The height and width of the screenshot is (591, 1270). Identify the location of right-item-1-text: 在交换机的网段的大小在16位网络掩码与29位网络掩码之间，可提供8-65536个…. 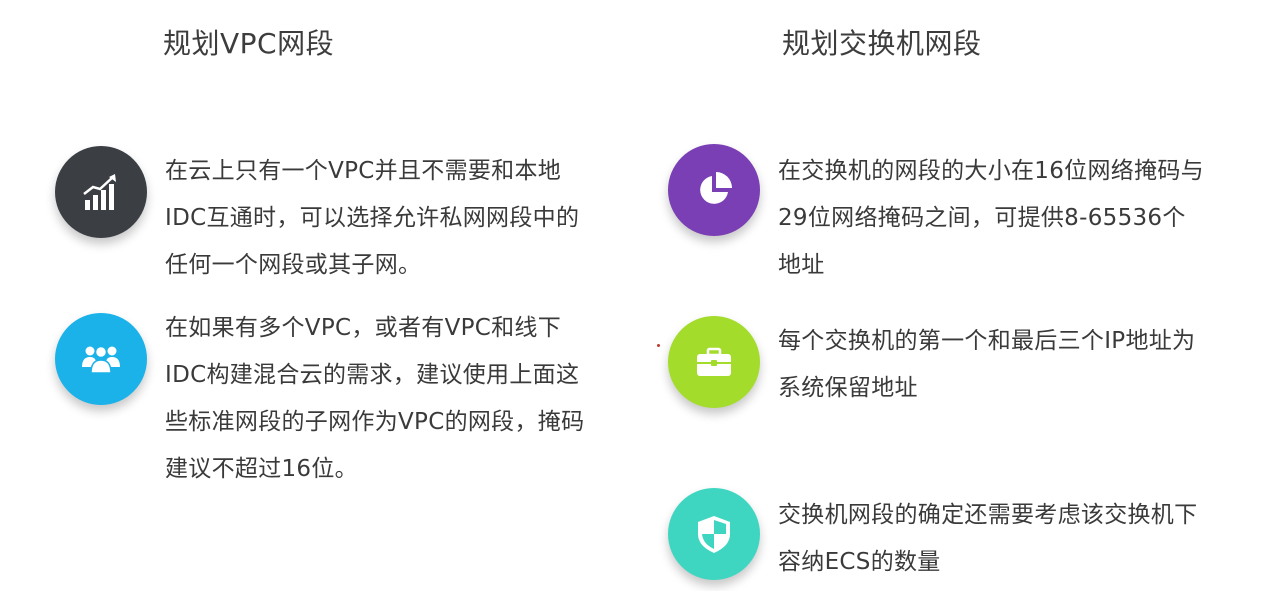
(991, 218).